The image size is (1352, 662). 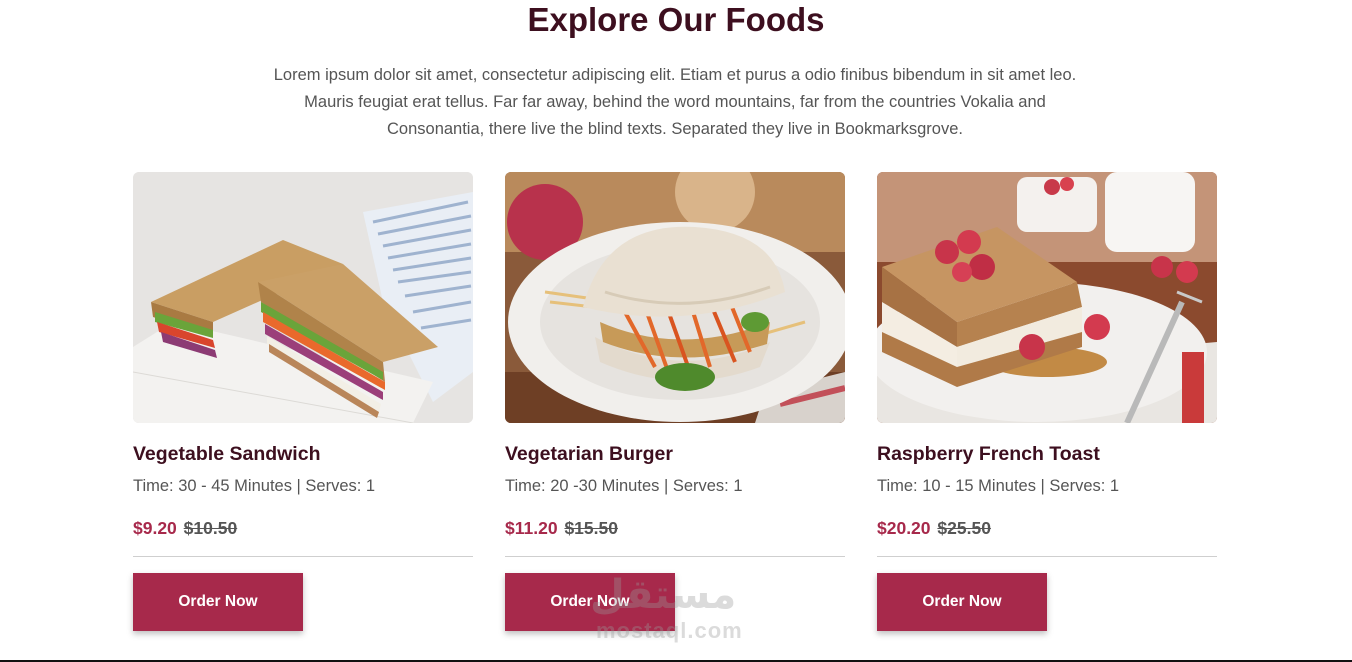 What do you see at coordinates (675, 297) in the screenshot?
I see `vegetarian-burger-image` at bounding box center [675, 297].